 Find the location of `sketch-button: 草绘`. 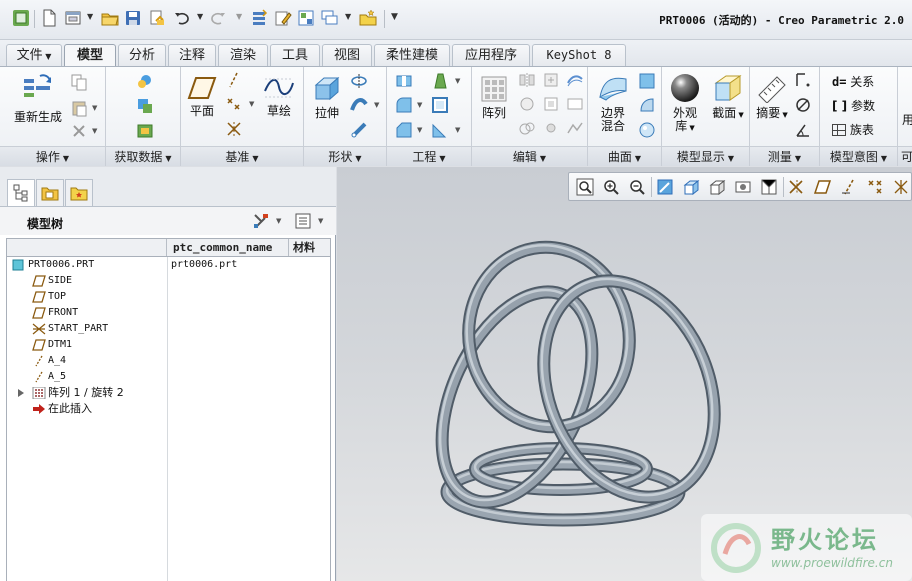

sketch-button: 草绘 is located at coordinates (279, 96).